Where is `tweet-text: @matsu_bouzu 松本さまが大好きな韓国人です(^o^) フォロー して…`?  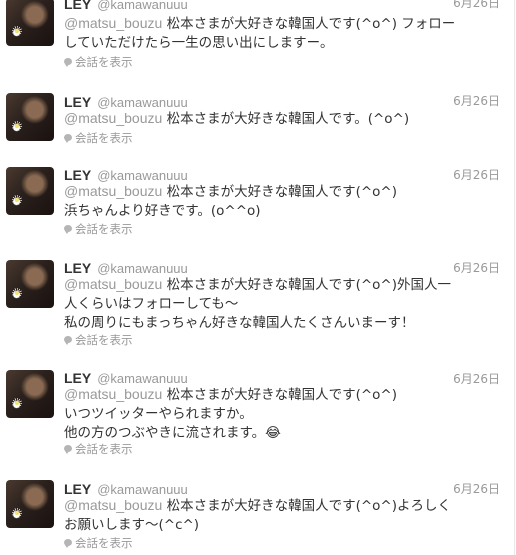
tweet-text: @matsu_bouzu 松本さまが大好きな韓国人です(^o^) フォロー して… is located at coordinates (286, 33).